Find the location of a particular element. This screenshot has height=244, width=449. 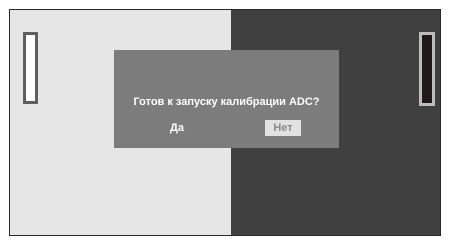

no-button: Нет is located at coordinates (283, 128).